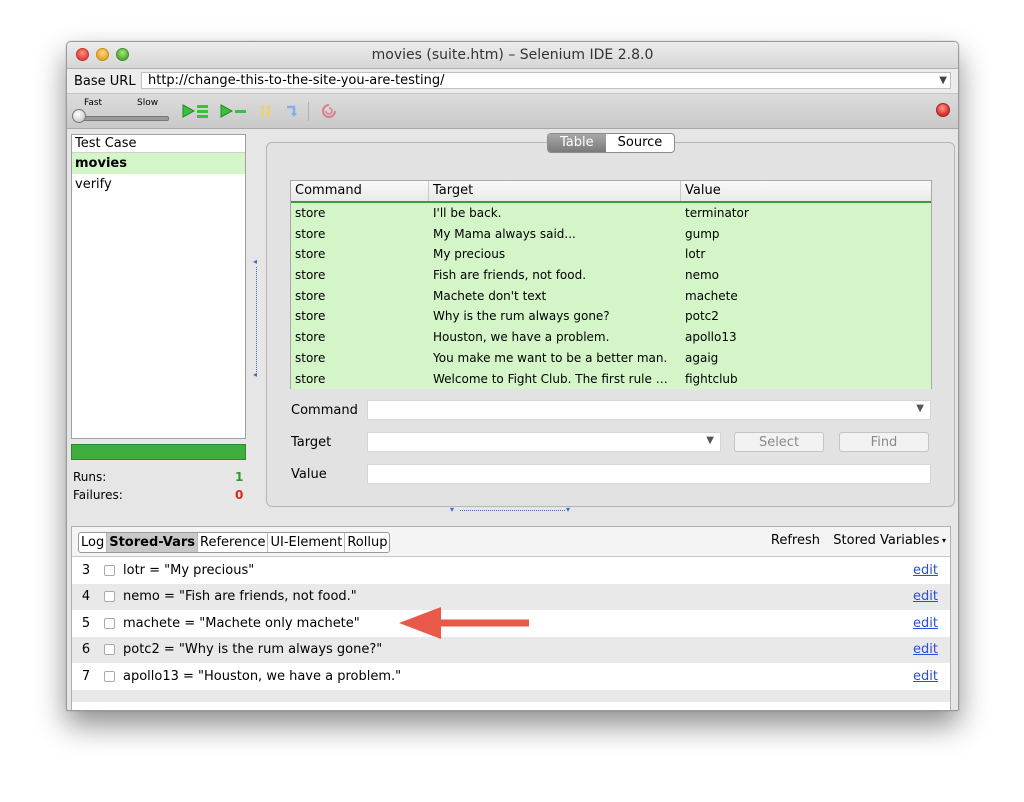 This screenshot has width=1024, height=802. Describe the element at coordinates (577, 143) in the screenshot. I see `tab-table: Table` at that location.